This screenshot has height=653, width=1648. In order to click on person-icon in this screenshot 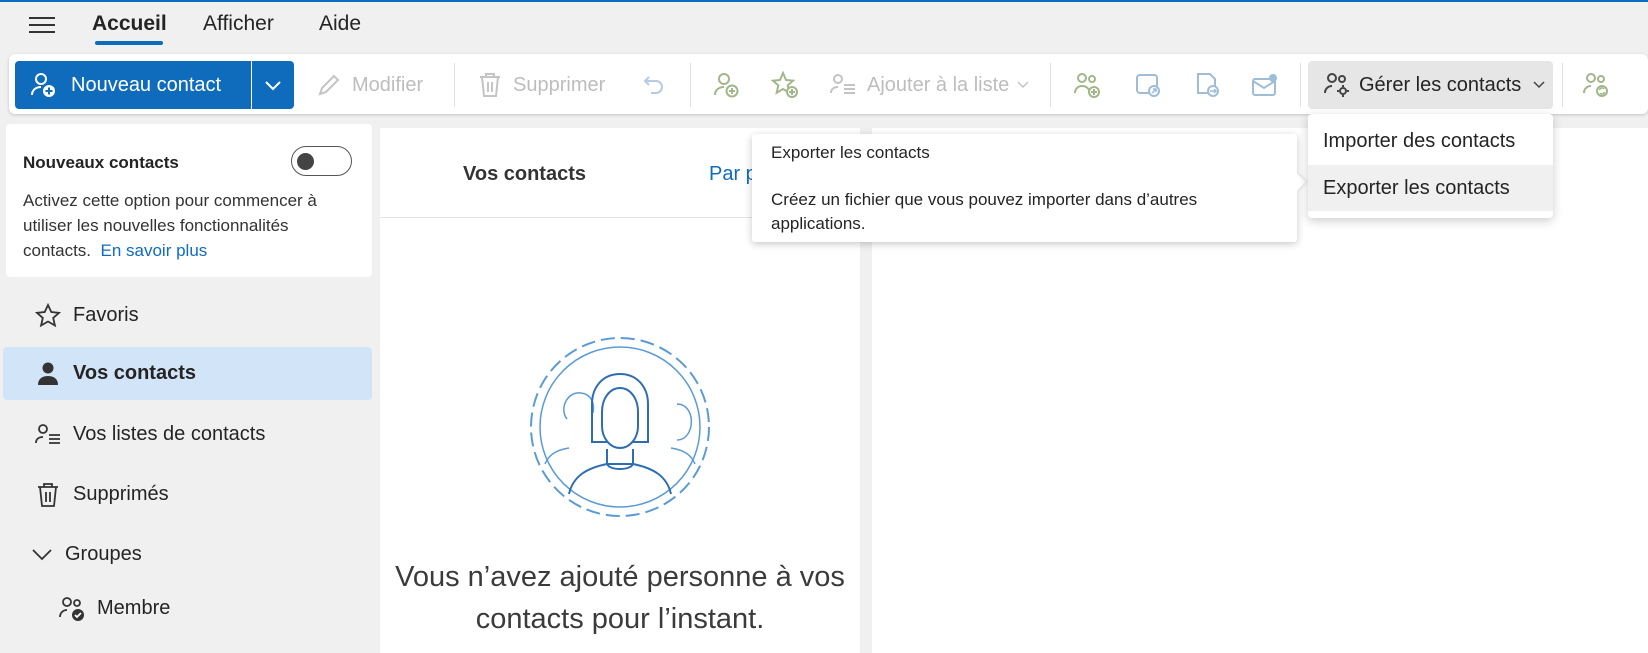, I will do `click(48, 374)`.